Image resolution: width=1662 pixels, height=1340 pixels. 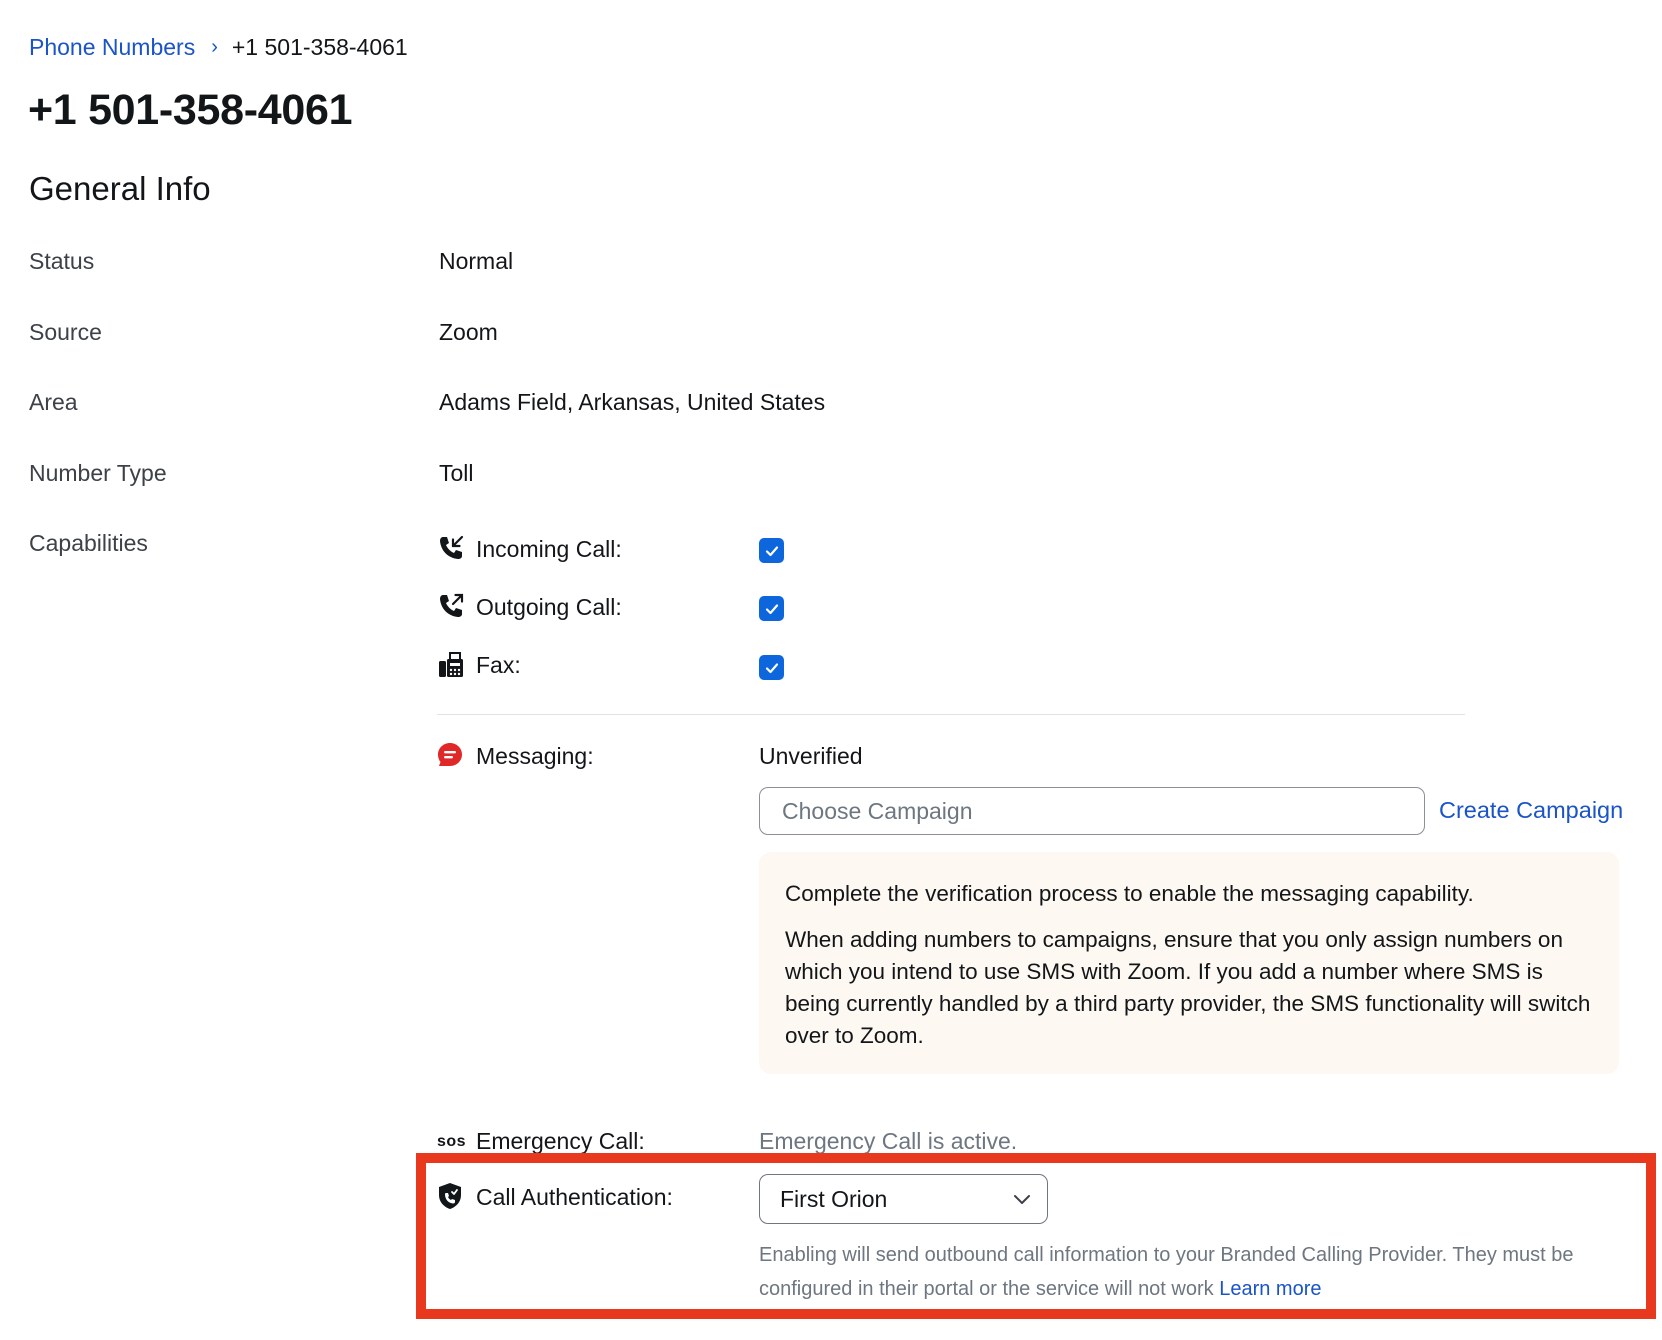 What do you see at coordinates (903, 1199) in the screenshot?
I see `call-authentication-select: First Orion` at bounding box center [903, 1199].